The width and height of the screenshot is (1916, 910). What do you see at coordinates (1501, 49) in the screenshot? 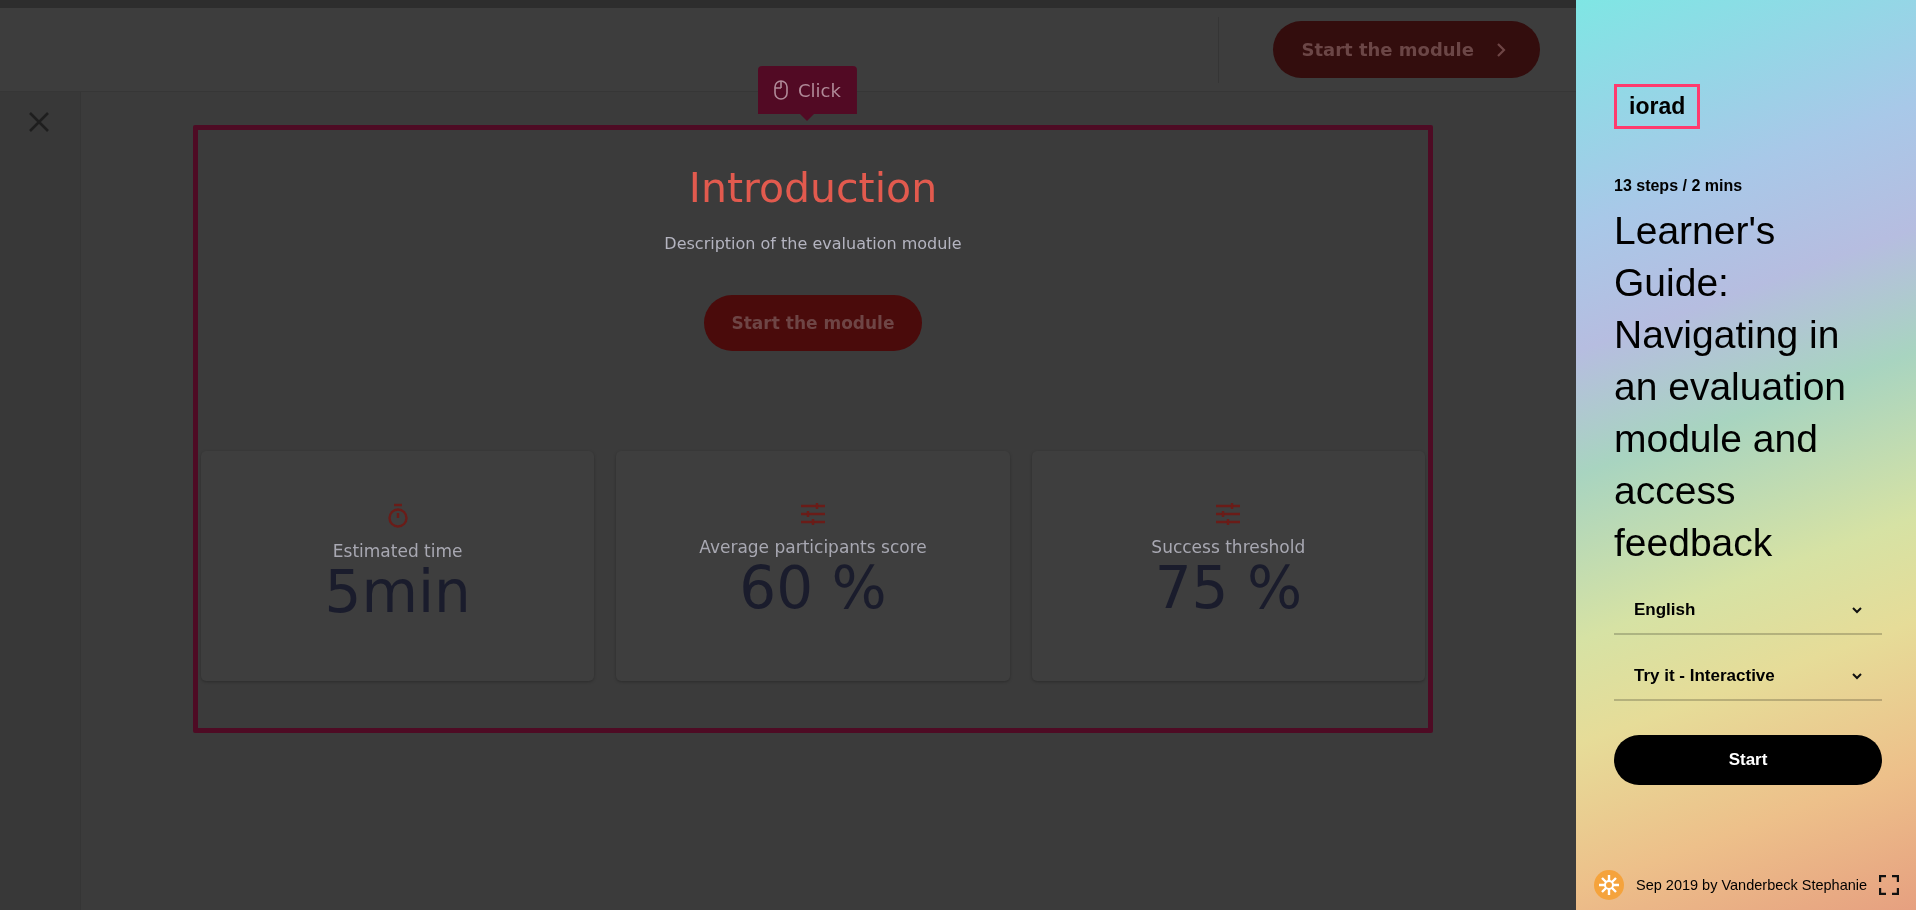
I see `chevron-right-icon` at bounding box center [1501, 49].